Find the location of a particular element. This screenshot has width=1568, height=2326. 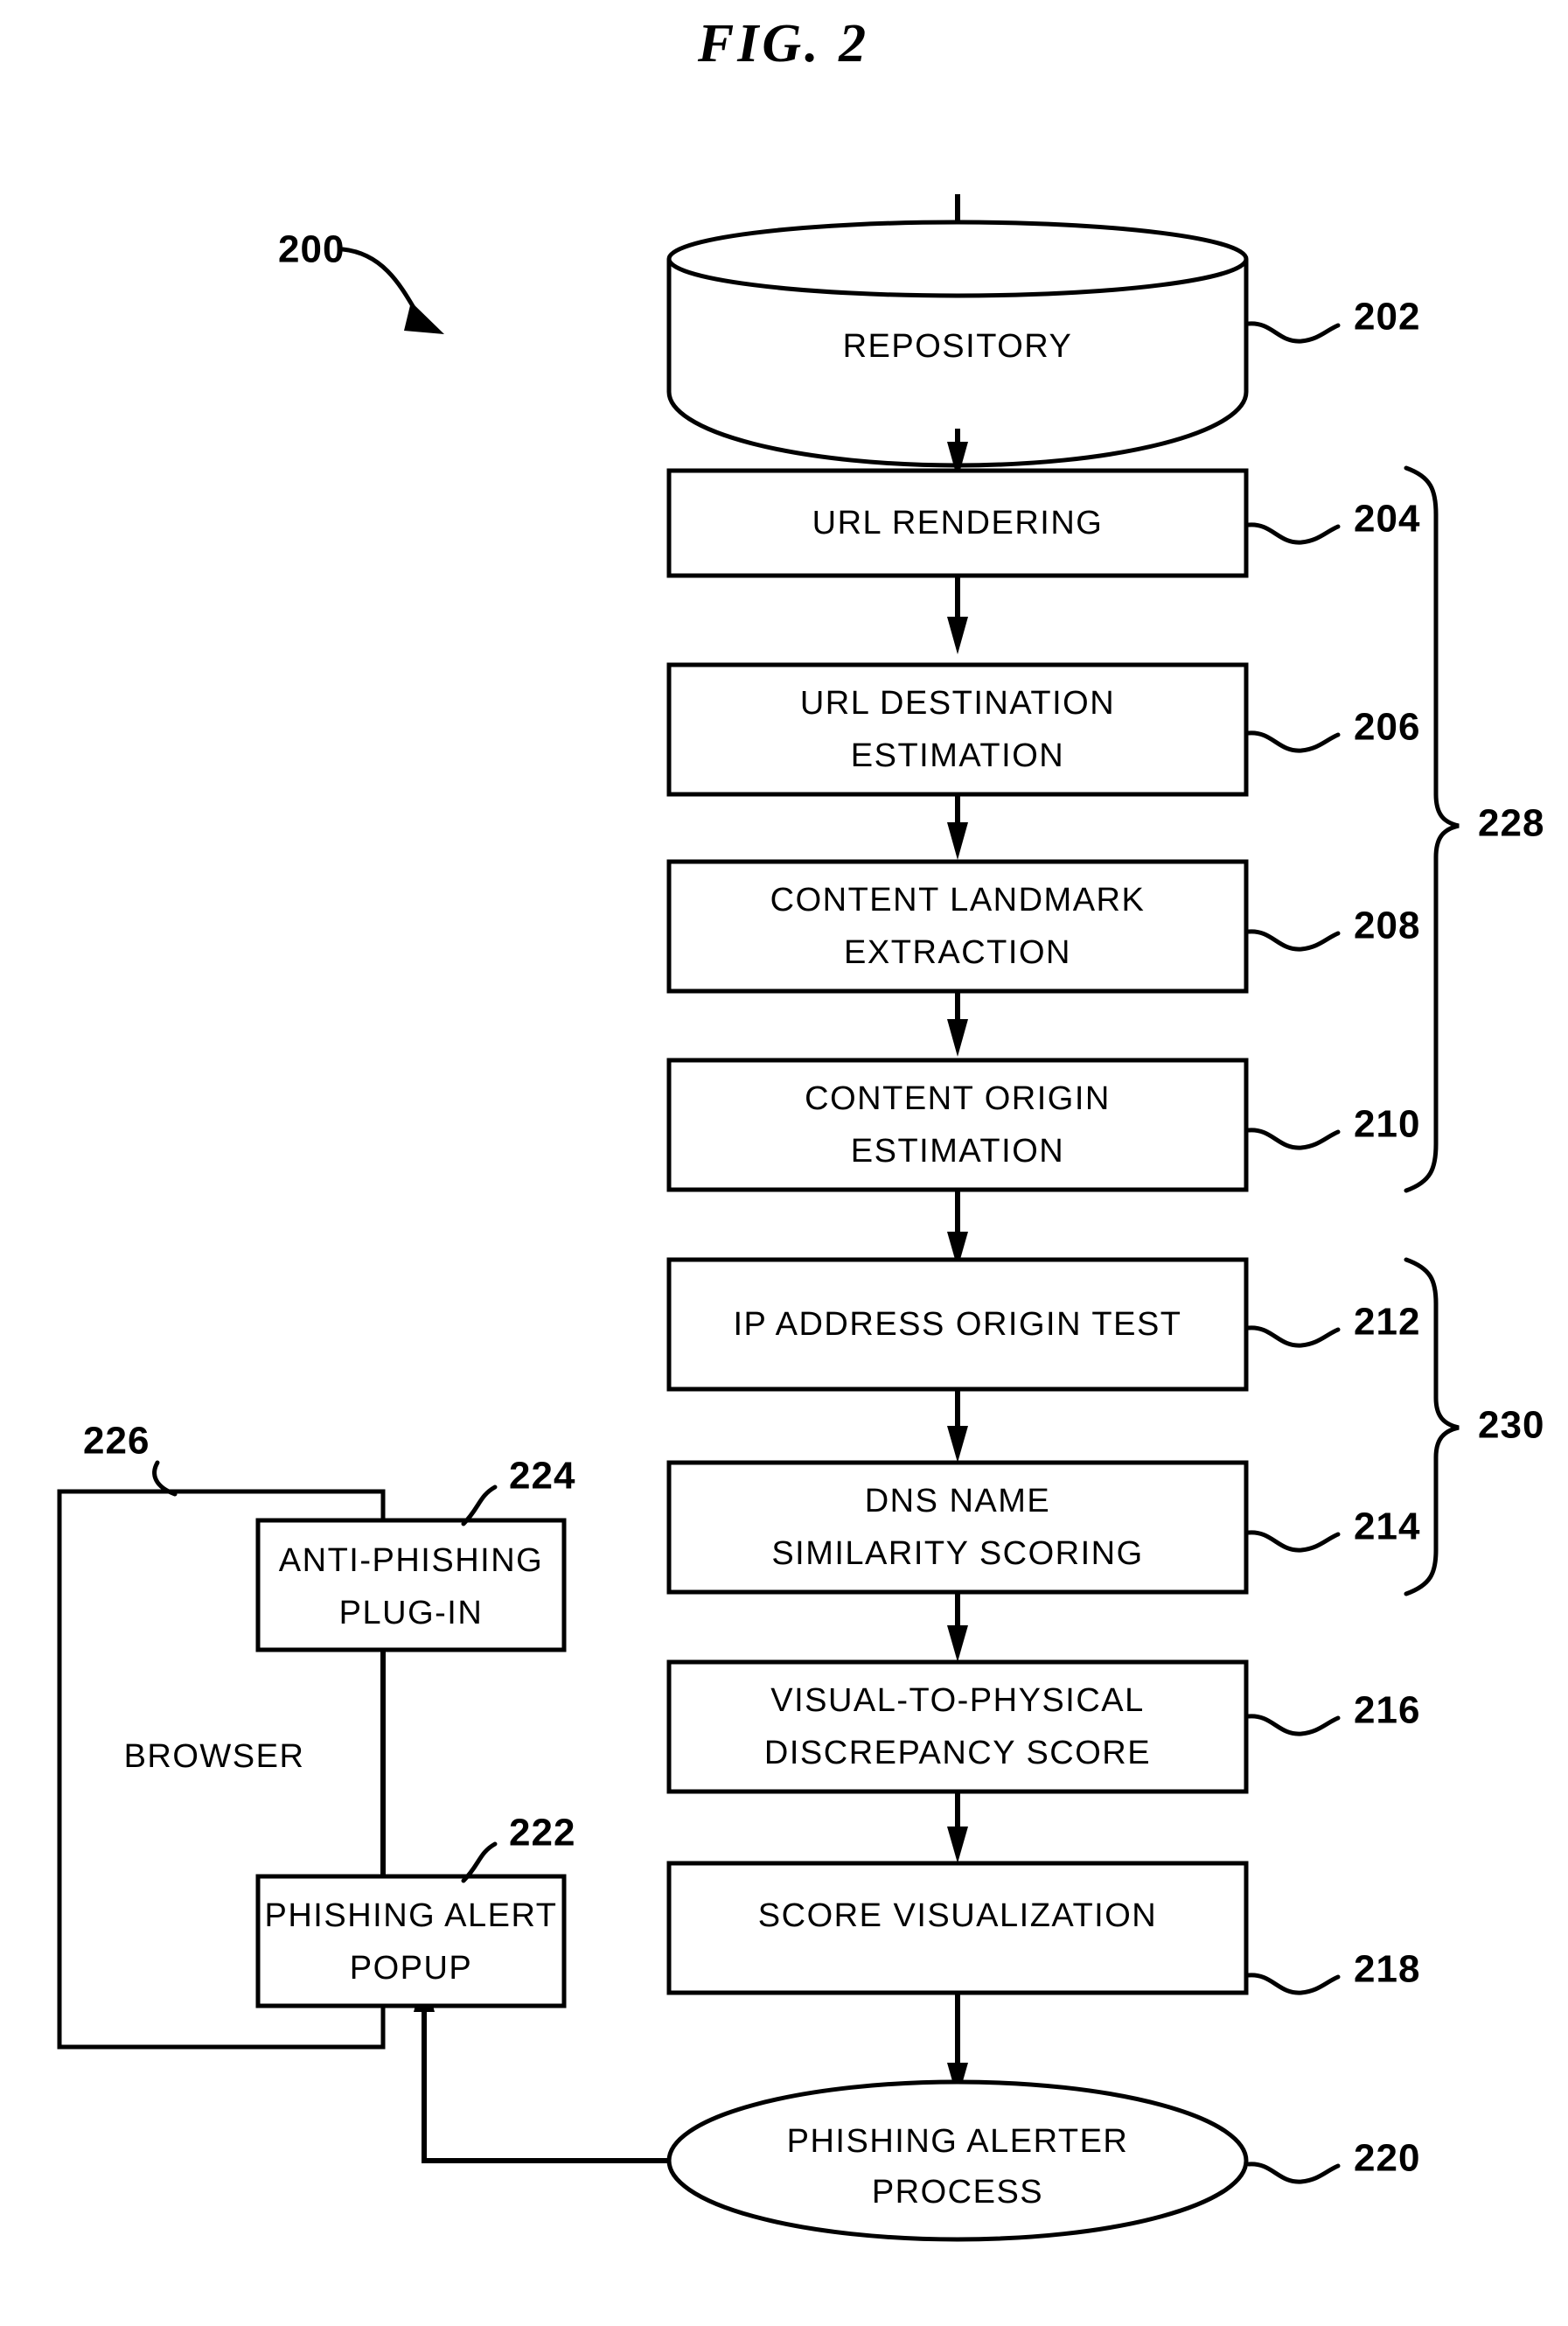

ref-214-leader is located at coordinates (1293, 1541).